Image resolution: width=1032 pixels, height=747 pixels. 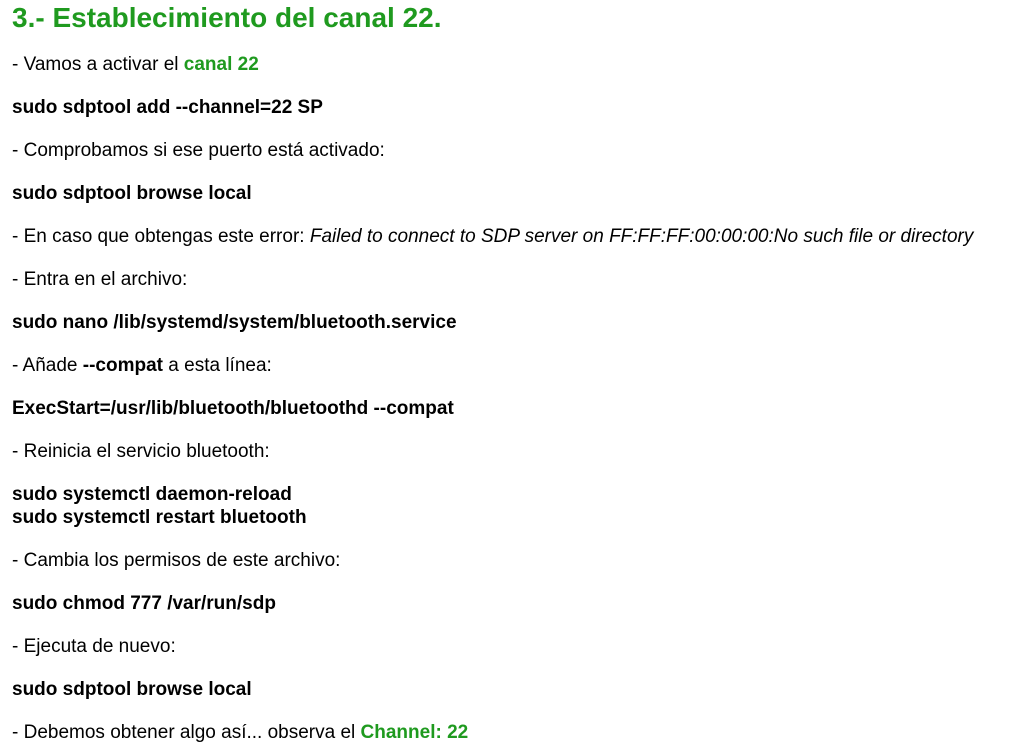 What do you see at coordinates (132, 193) in the screenshot?
I see `command-sdptool-browse: sudo sdptool browse local` at bounding box center [132, 193].